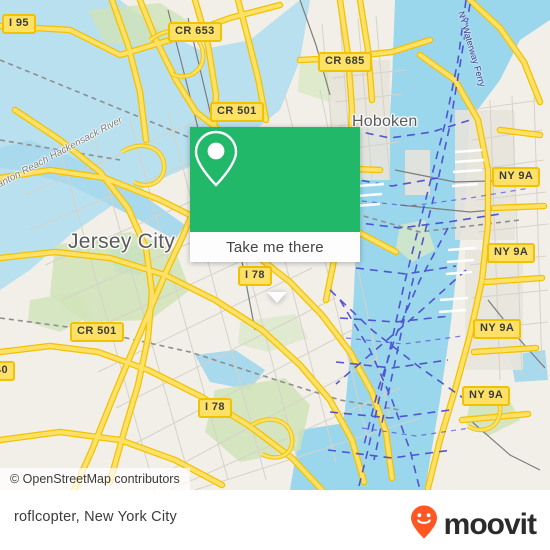 This screenshot has height=550, width=550. What do you see at coordinates (275, 520) in the screenshot?
I see `footer-bar: roflcopter, New York City moovit` at bounding box center [275, 520].